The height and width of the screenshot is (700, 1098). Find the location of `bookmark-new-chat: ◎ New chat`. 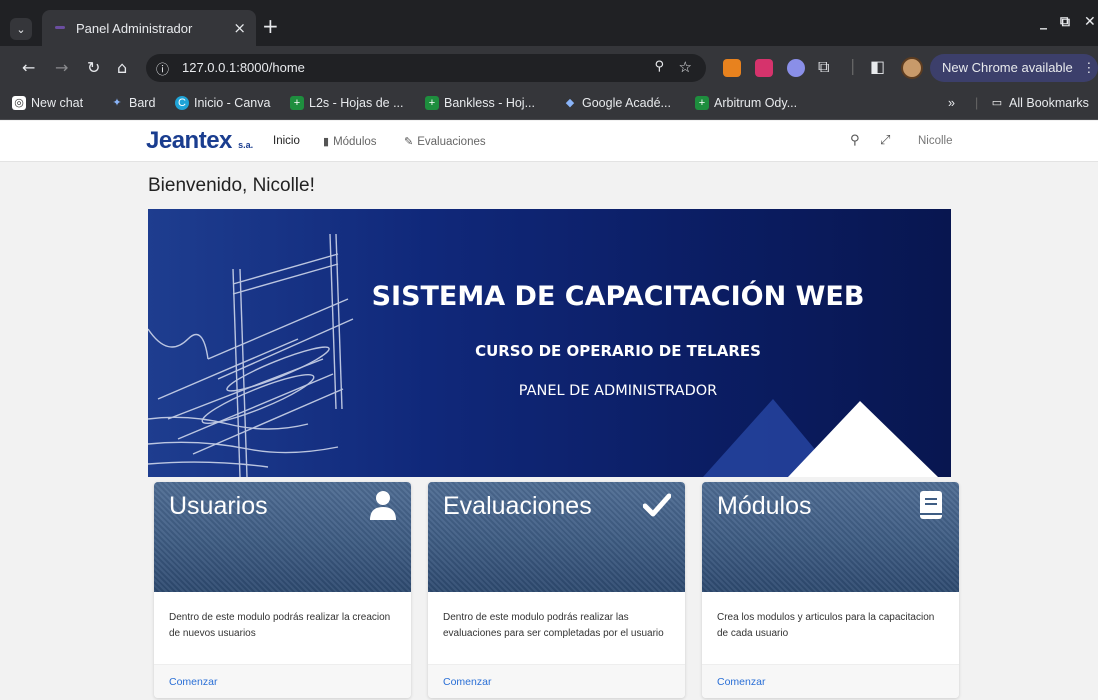

bookmark-new-chat: ◎ New chat is located at coordinates (47, 103).